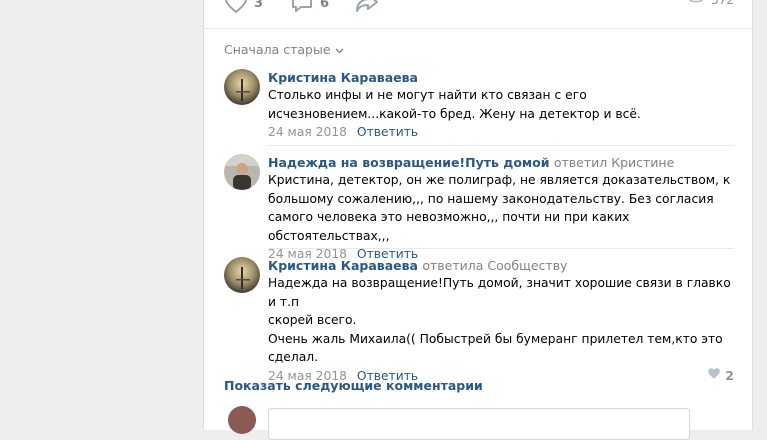  What do you see at coordinates (494, 265) in the screenshot?
I see `replied-to: ответила Сообществу` at bounding box center [494, 265].